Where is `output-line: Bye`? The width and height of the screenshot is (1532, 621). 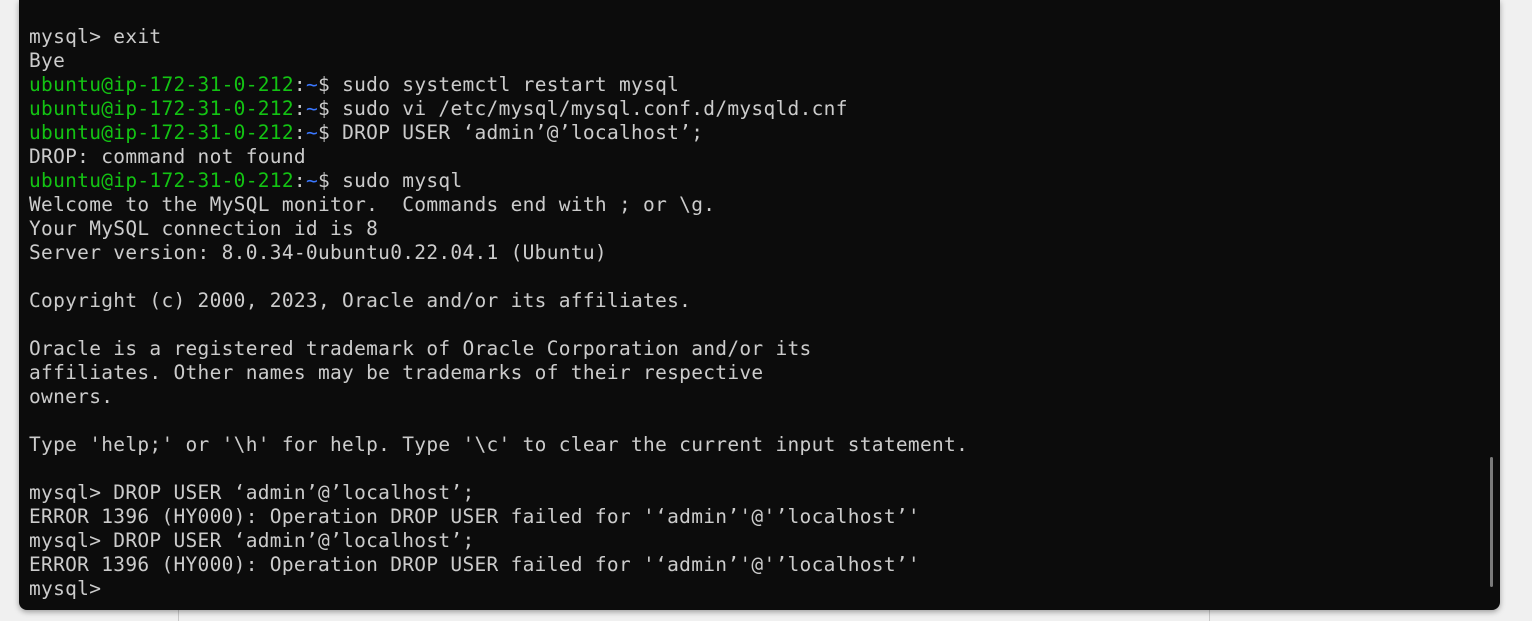 output-line: Bye is located at coordinates (47, 60).